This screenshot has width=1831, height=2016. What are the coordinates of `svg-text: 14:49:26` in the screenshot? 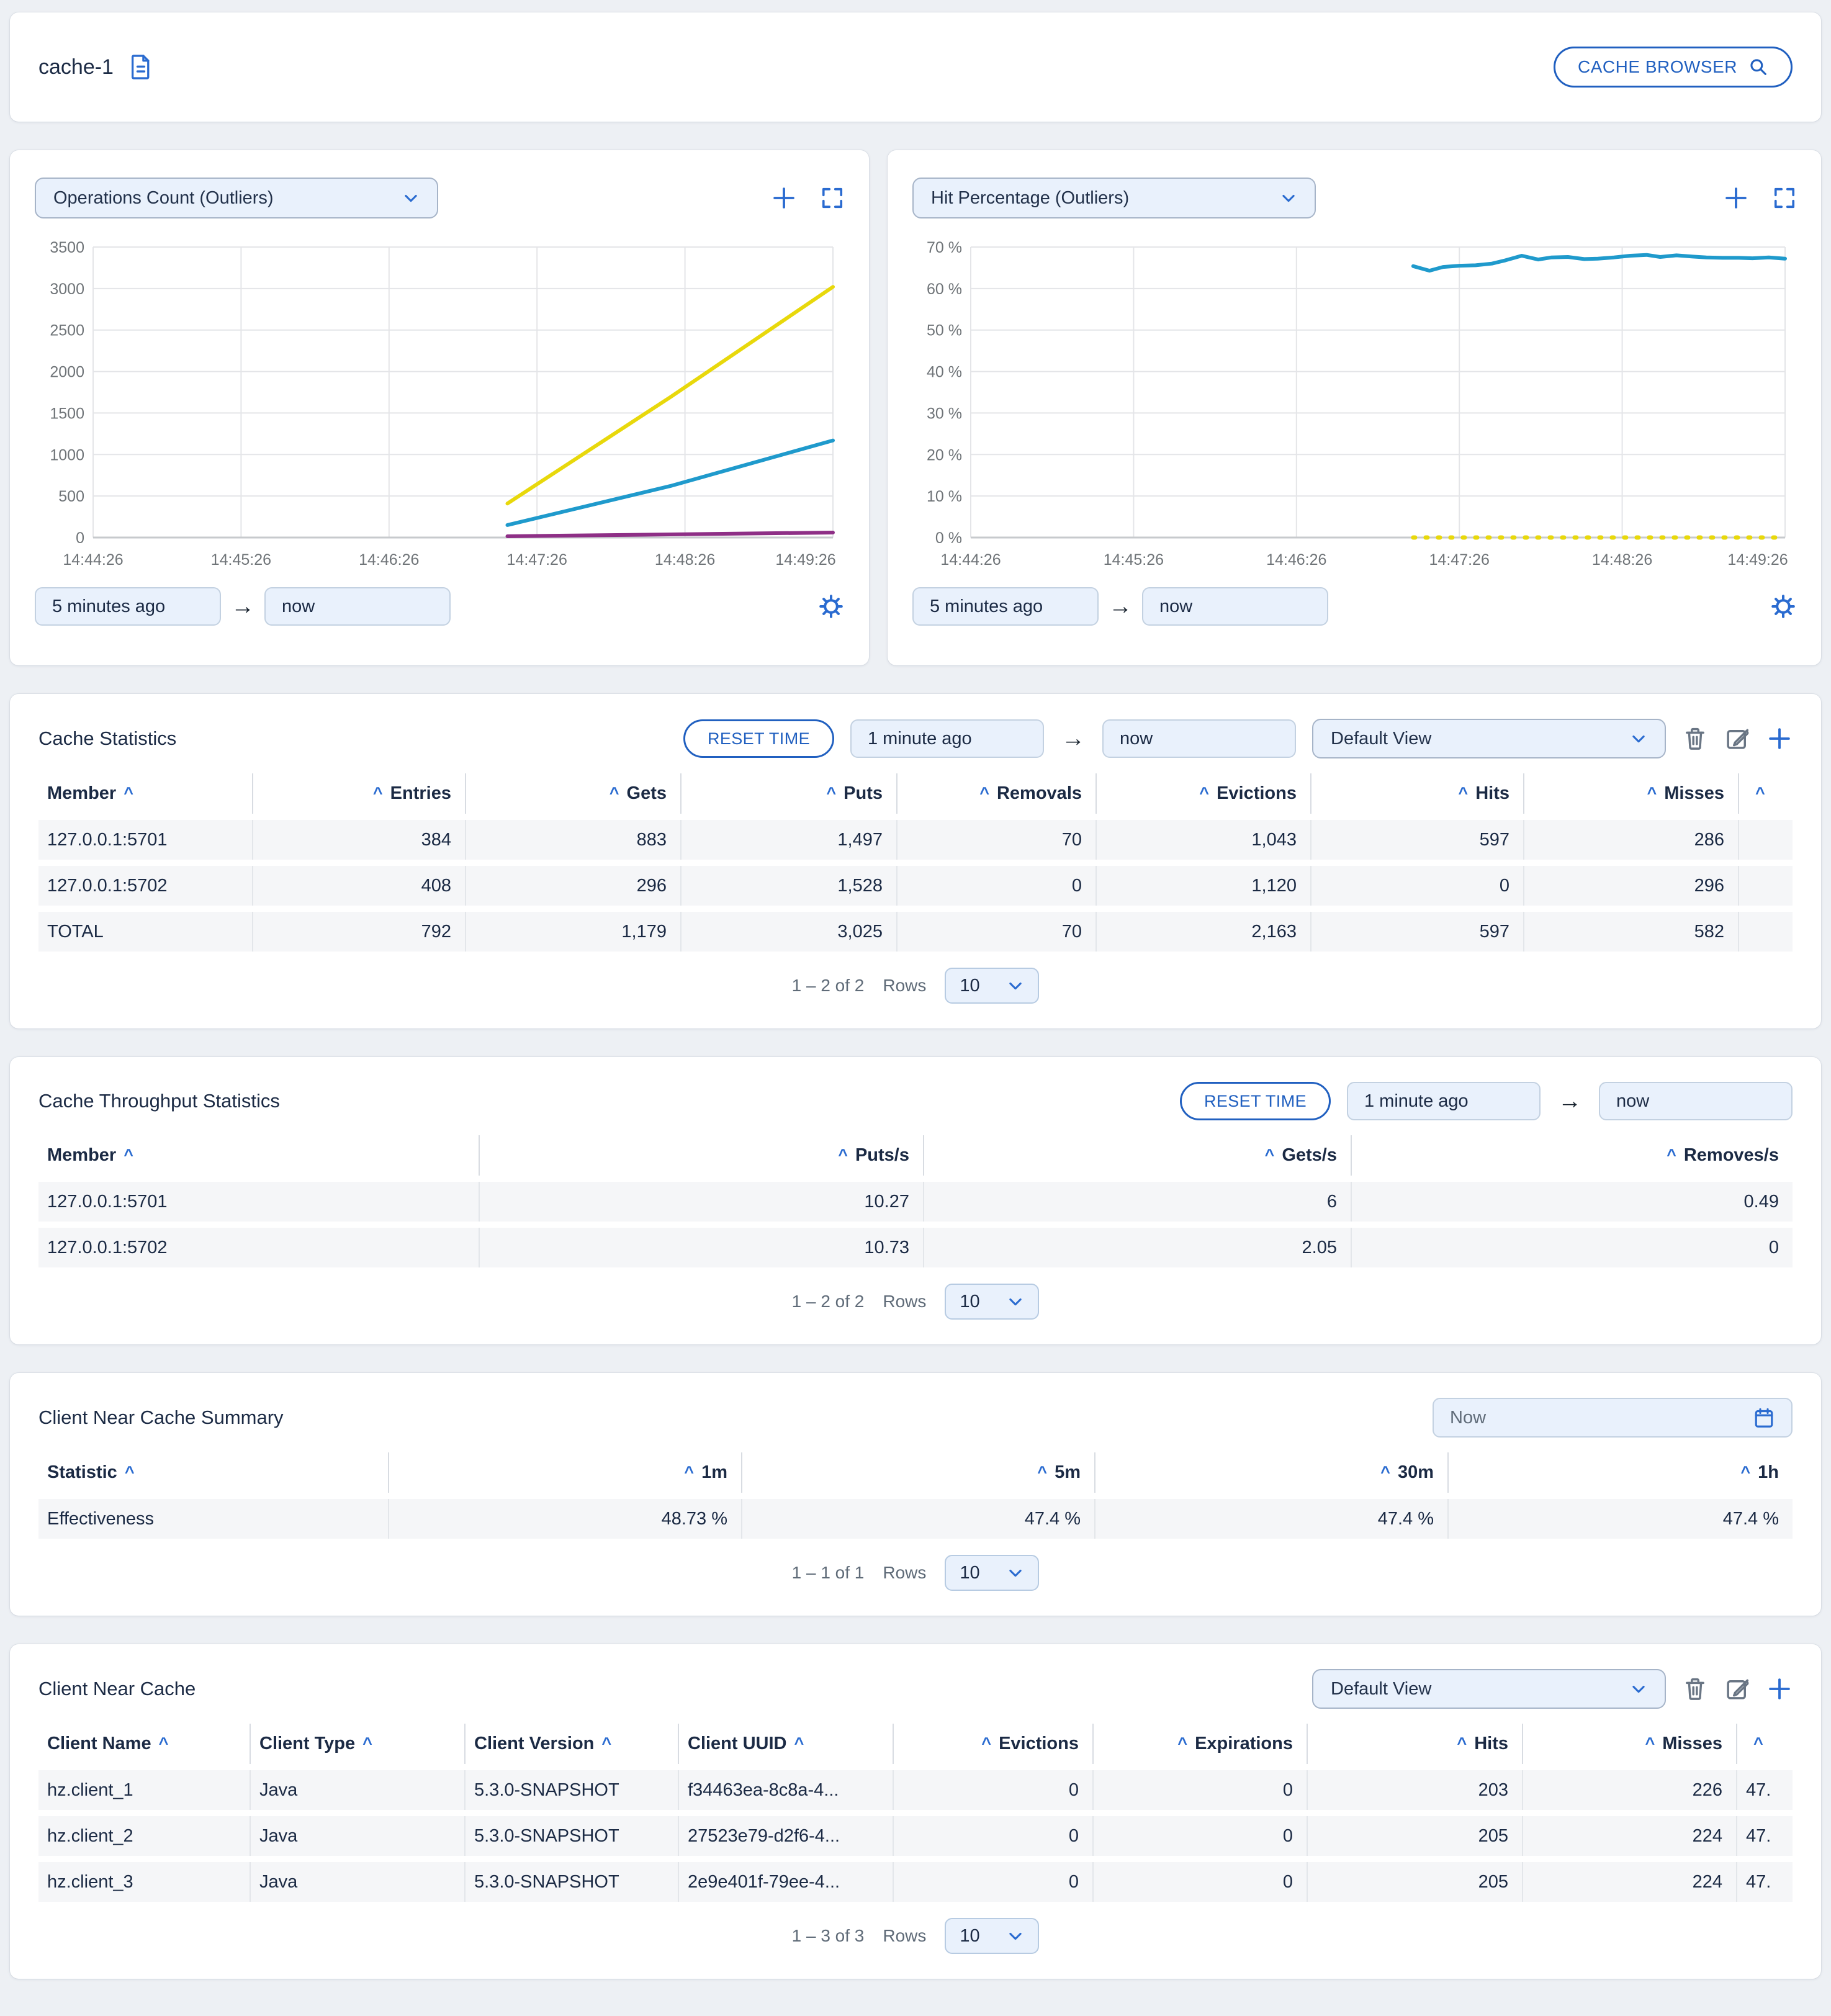 It's located at (805, 560).